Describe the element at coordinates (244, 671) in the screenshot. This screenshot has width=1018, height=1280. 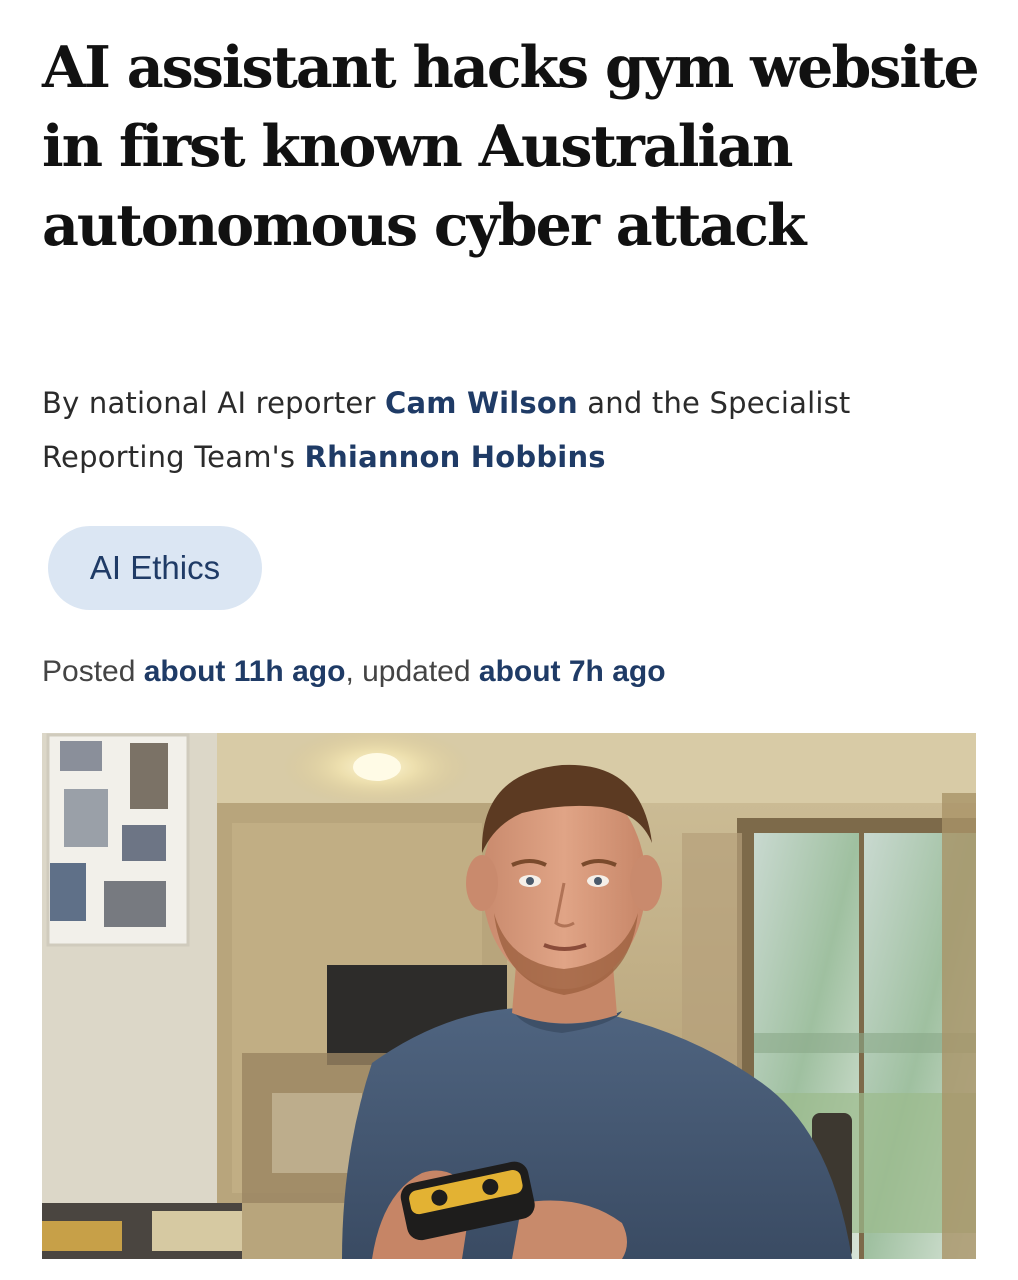
I see `posted-time: about 11h ago` at that location.